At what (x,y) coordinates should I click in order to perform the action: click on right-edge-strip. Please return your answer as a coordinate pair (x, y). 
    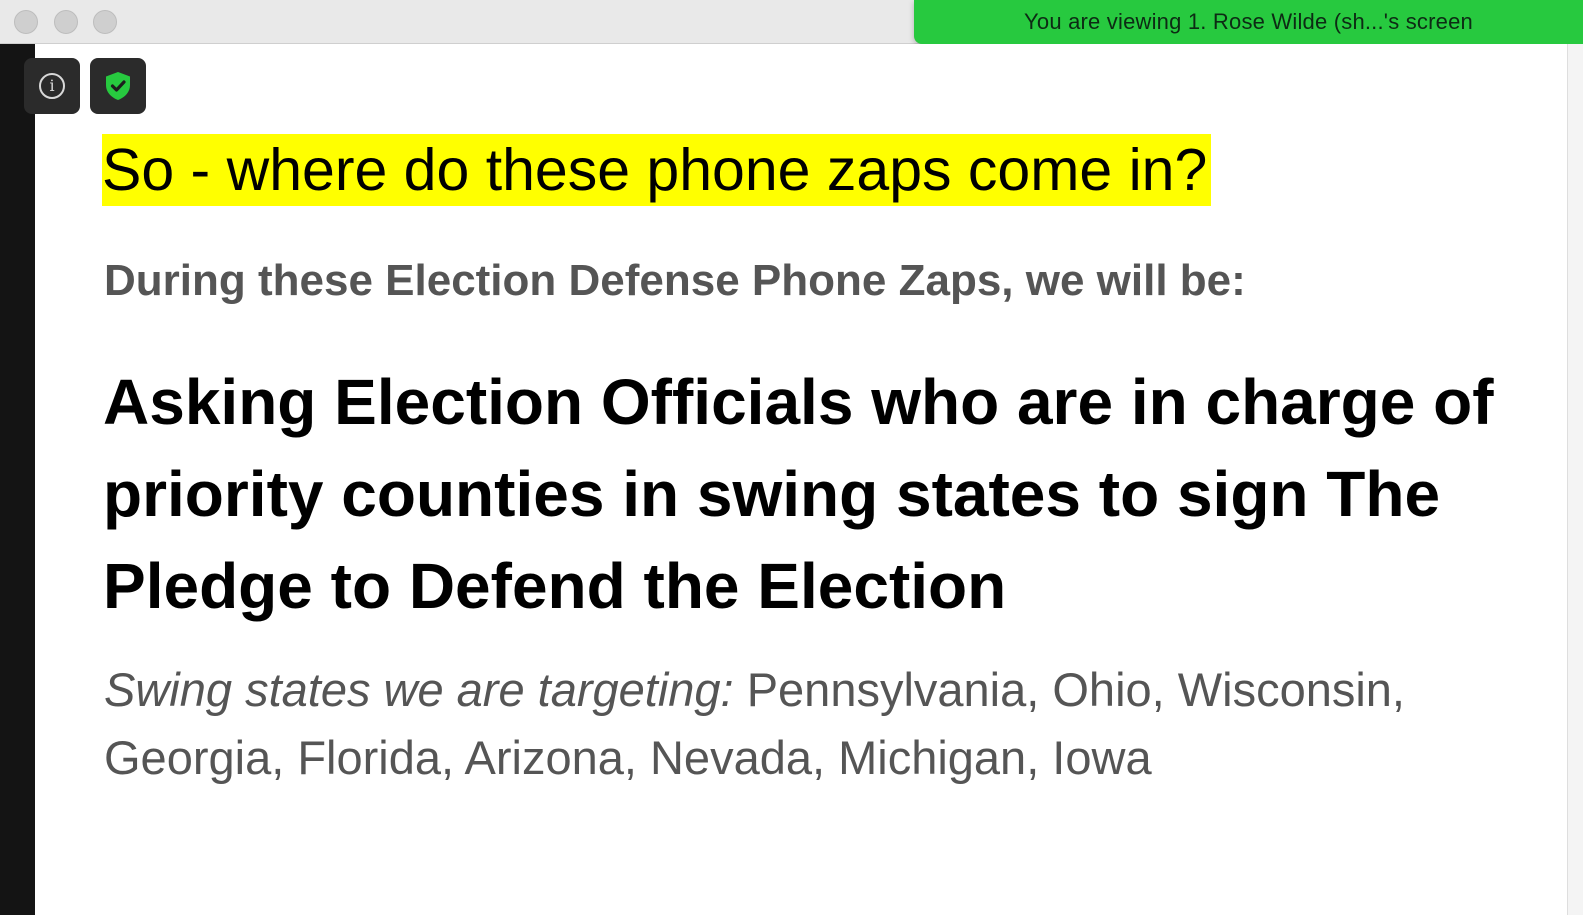
    Looking at the image, I should click on (1575, 479).